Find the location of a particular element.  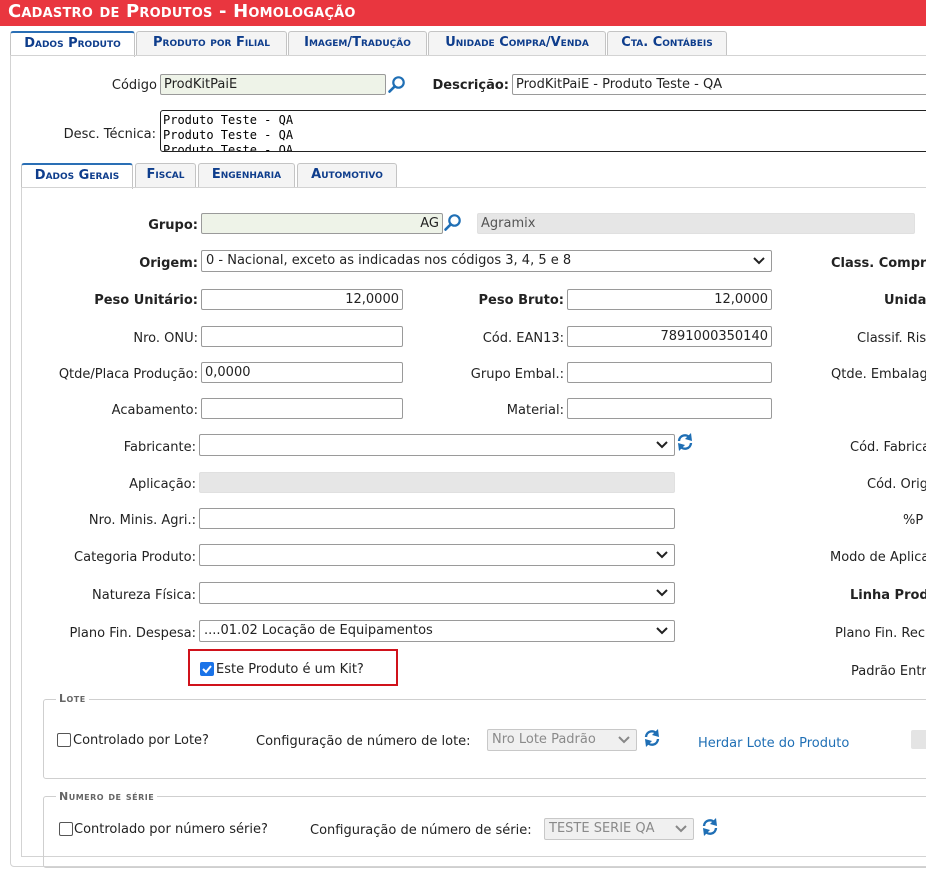

serie-config-select: TESTE SERIE QA is located at coordinates (619, 829).